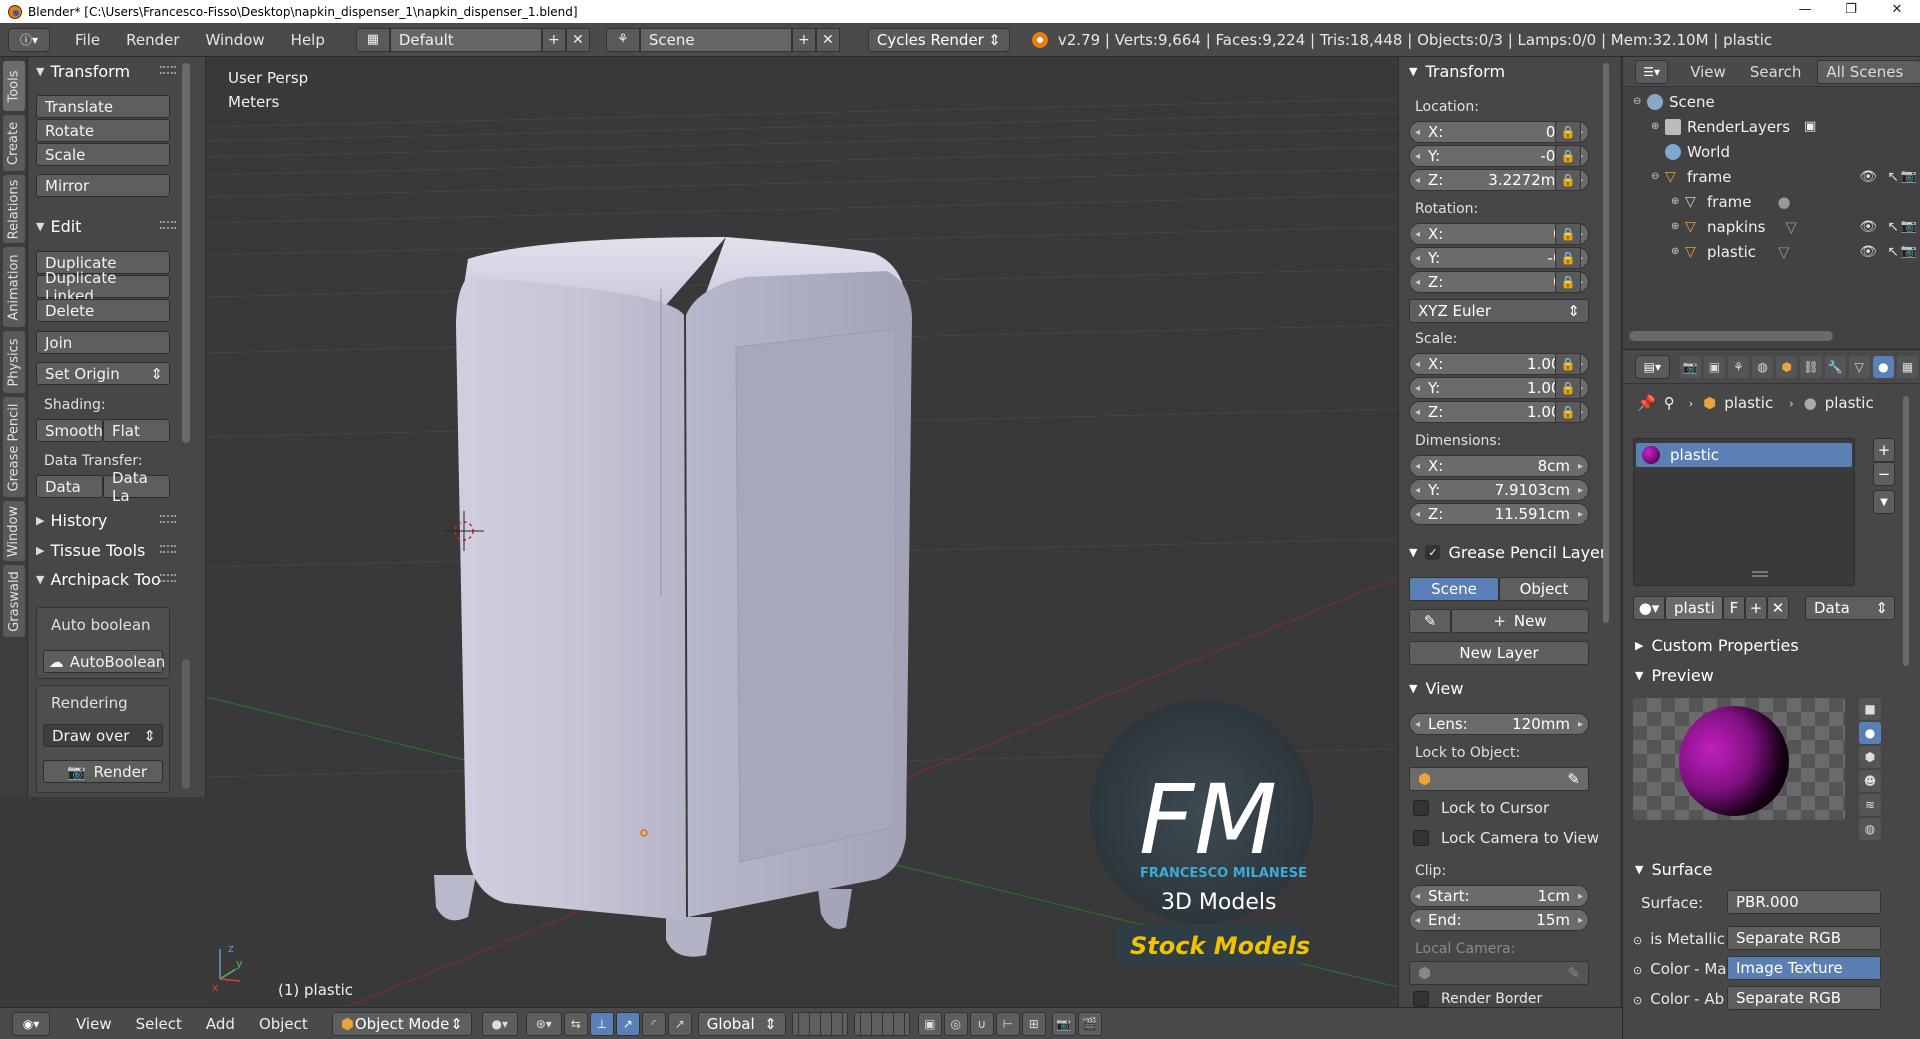 The height and width of the screenshot is (1039, 1920). Describe the element at coordinates (1868, 71) in the screenshot. I see `outliner-display-mode: All Scenes` at that location.